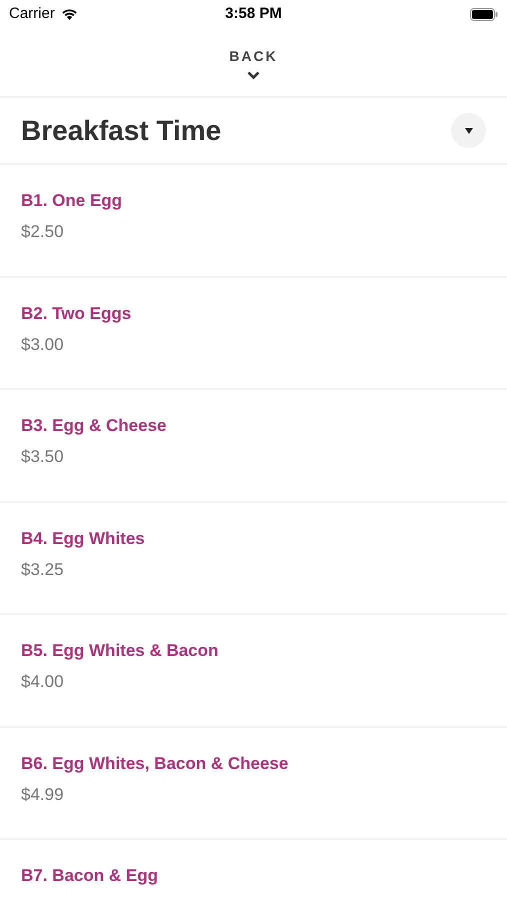 This screenshot has height=900, width=507. Describe the element at coordinates (253, 14) in the screenshot. I see `clock-label: 3:58 PM` at that location.